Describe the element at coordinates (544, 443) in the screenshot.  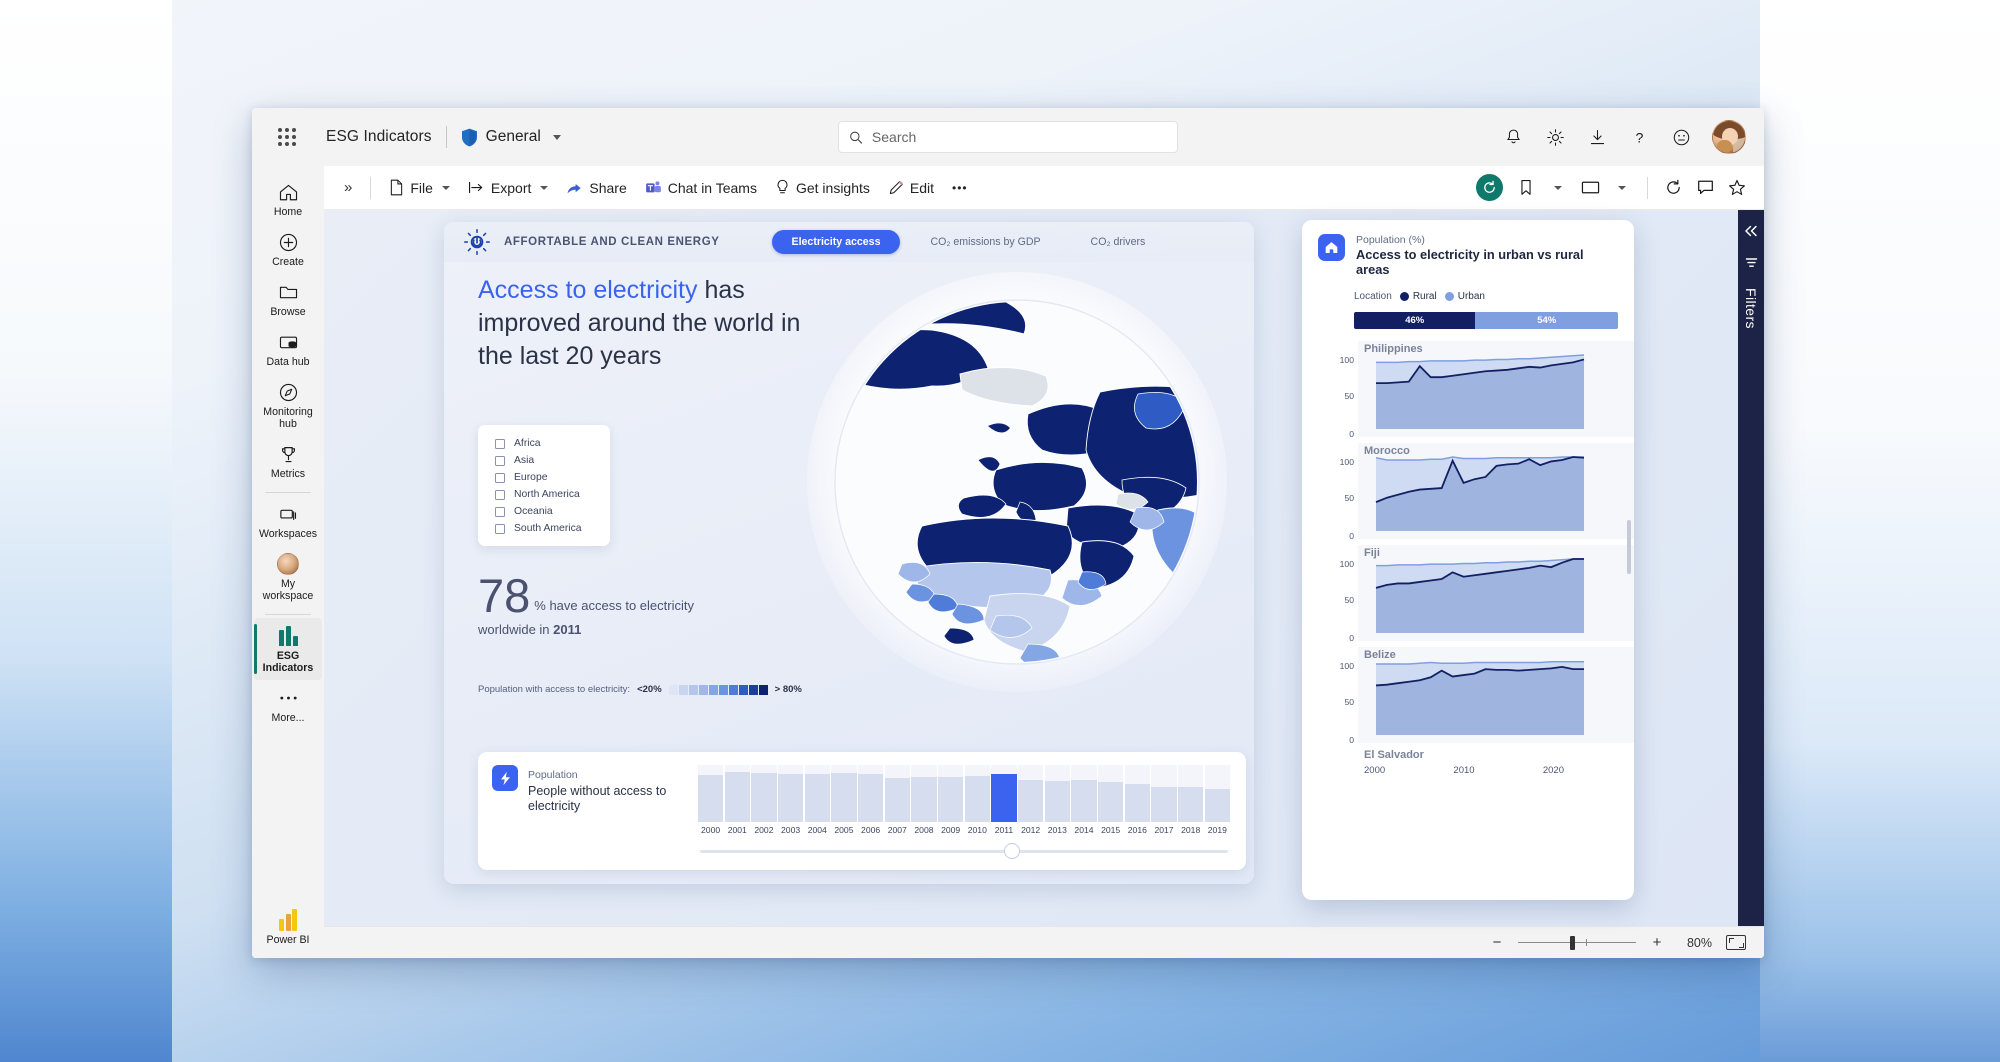
I see `continent-checkbox-africa: Africa` at that location.